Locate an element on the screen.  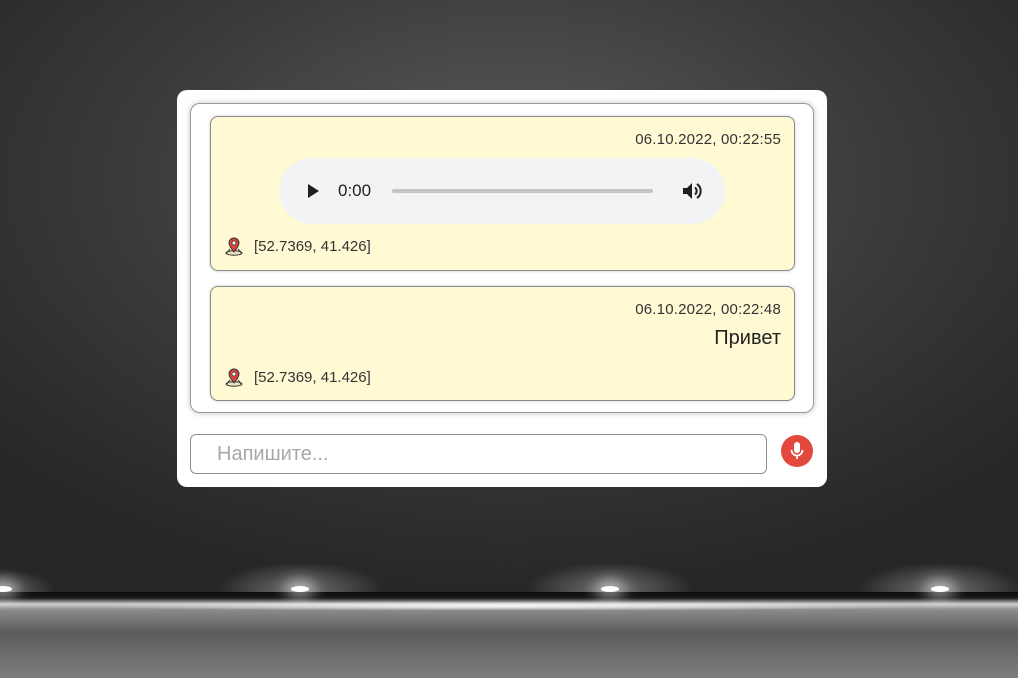
play-button is located at coordinates (313, 191).